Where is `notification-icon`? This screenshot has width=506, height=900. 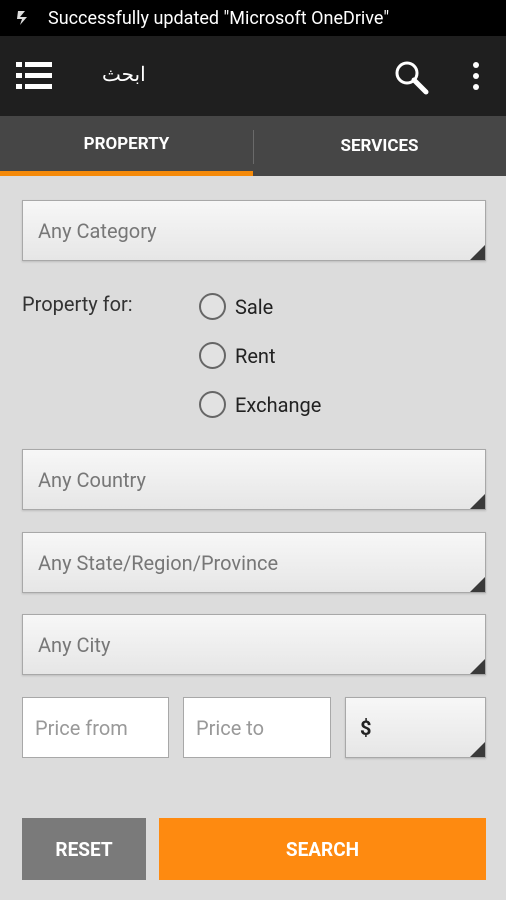 notification-icon is located at coordinates (22, 18).